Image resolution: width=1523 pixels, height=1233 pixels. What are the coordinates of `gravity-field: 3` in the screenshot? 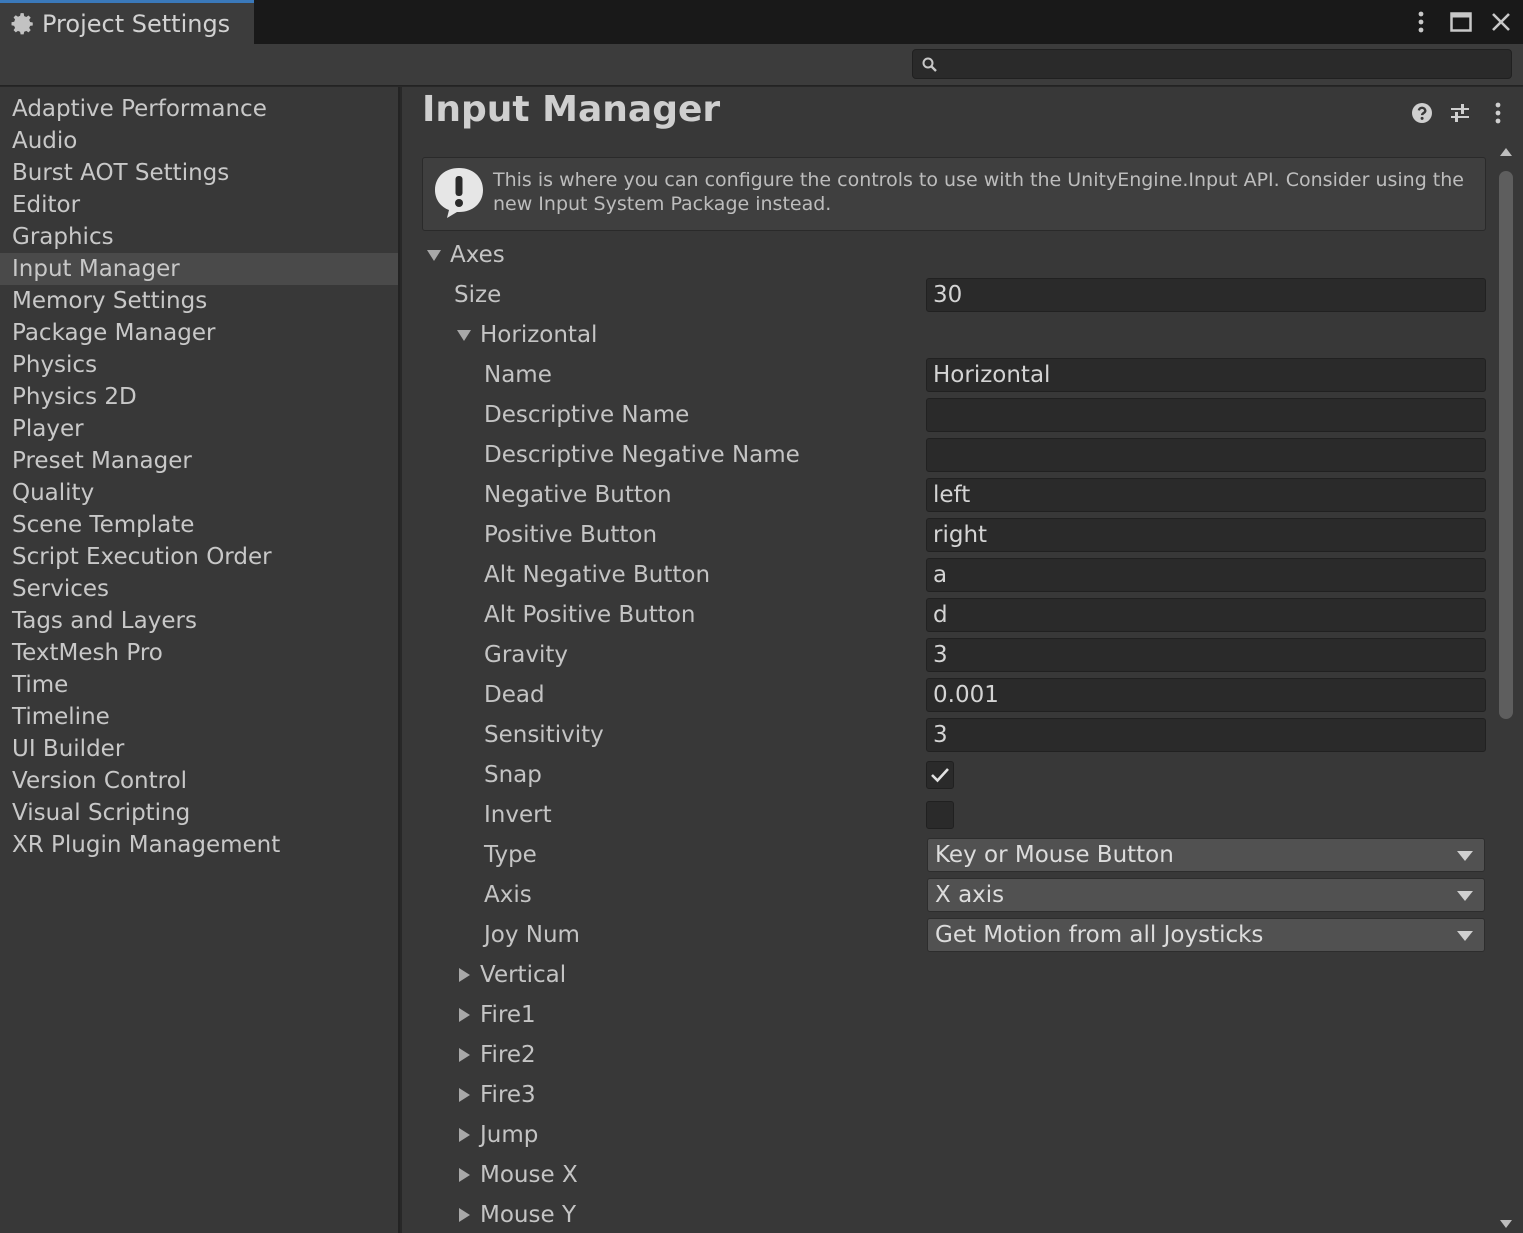 It's located at (1206, 655).